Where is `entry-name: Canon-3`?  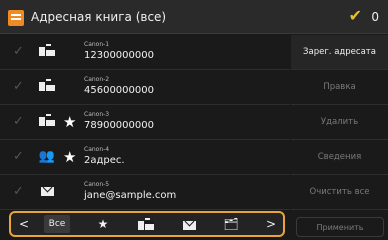 entry-name: Canon-3 is located at coordinates (97, 114).